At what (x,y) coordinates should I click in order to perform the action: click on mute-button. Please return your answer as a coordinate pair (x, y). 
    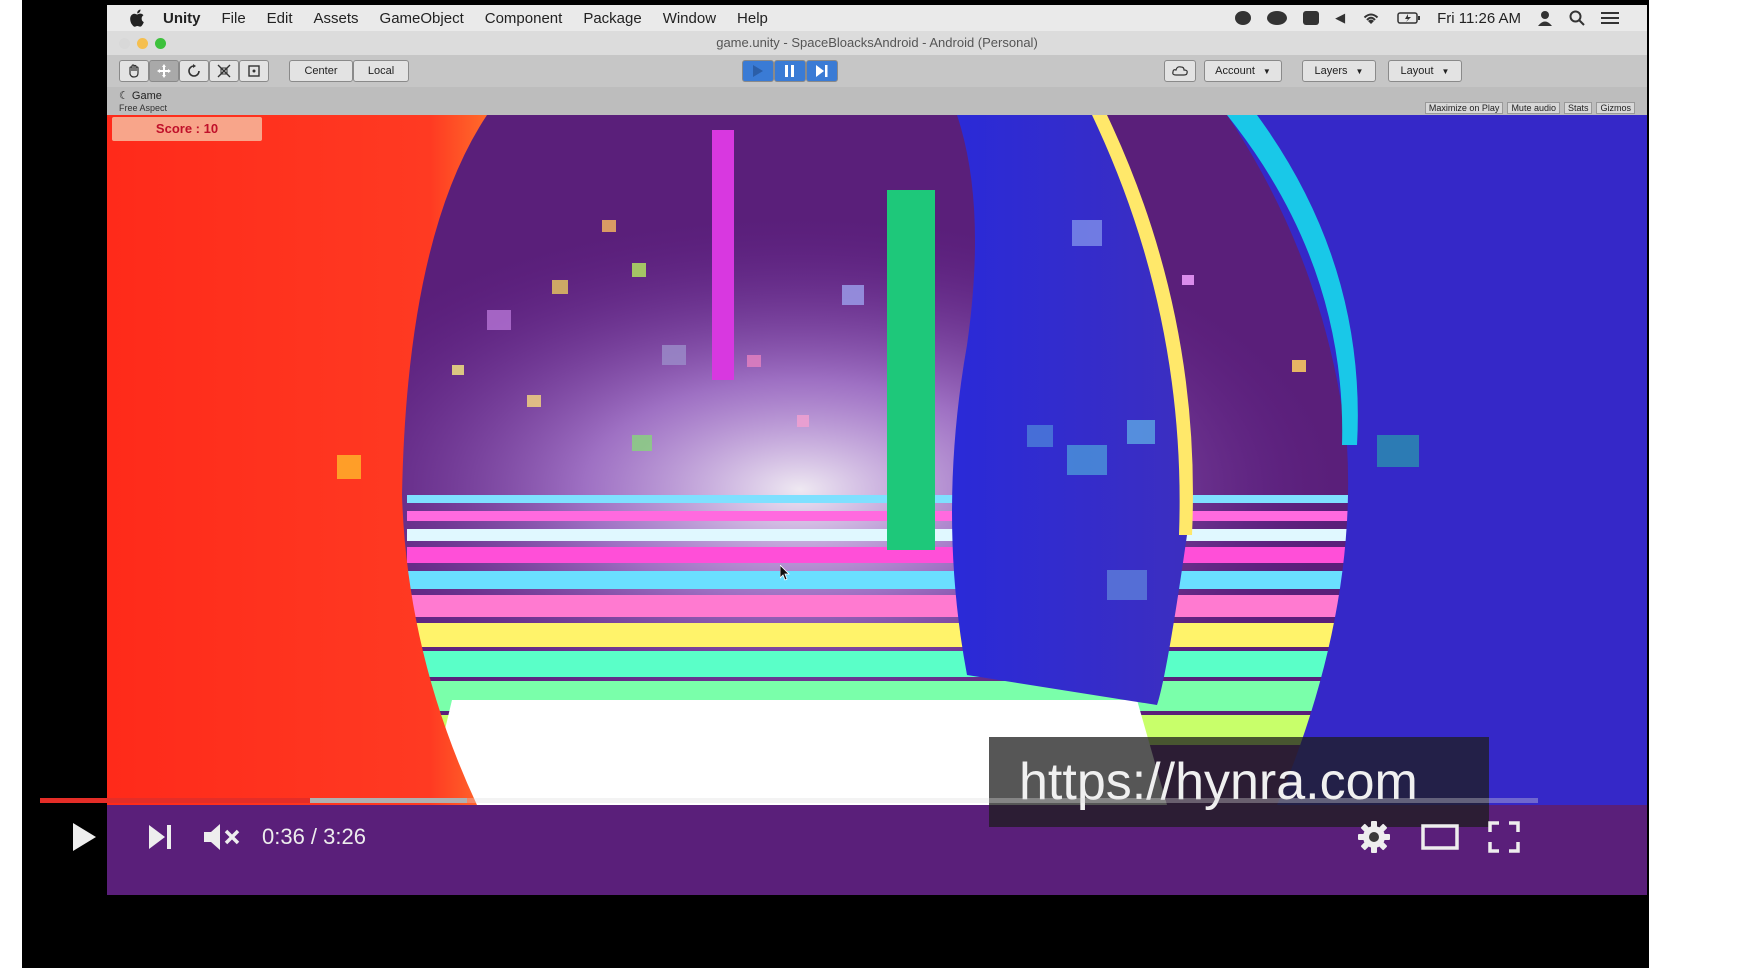
    Looking at the image, I should click on (222, 837).